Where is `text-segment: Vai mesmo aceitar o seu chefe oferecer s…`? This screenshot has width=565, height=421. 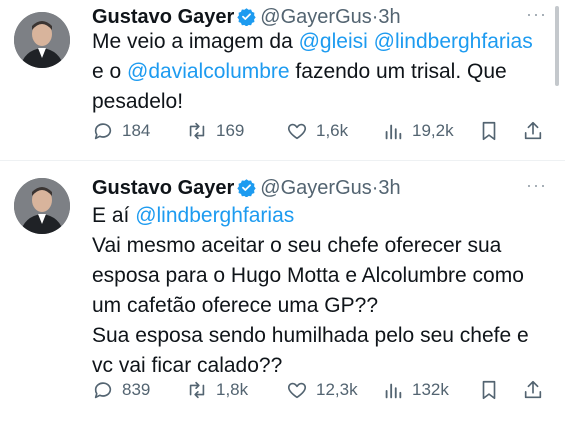
text-segment: Vai mesmo aceitar o seu chefe oferecer s… is located at coordinates (297, 245).